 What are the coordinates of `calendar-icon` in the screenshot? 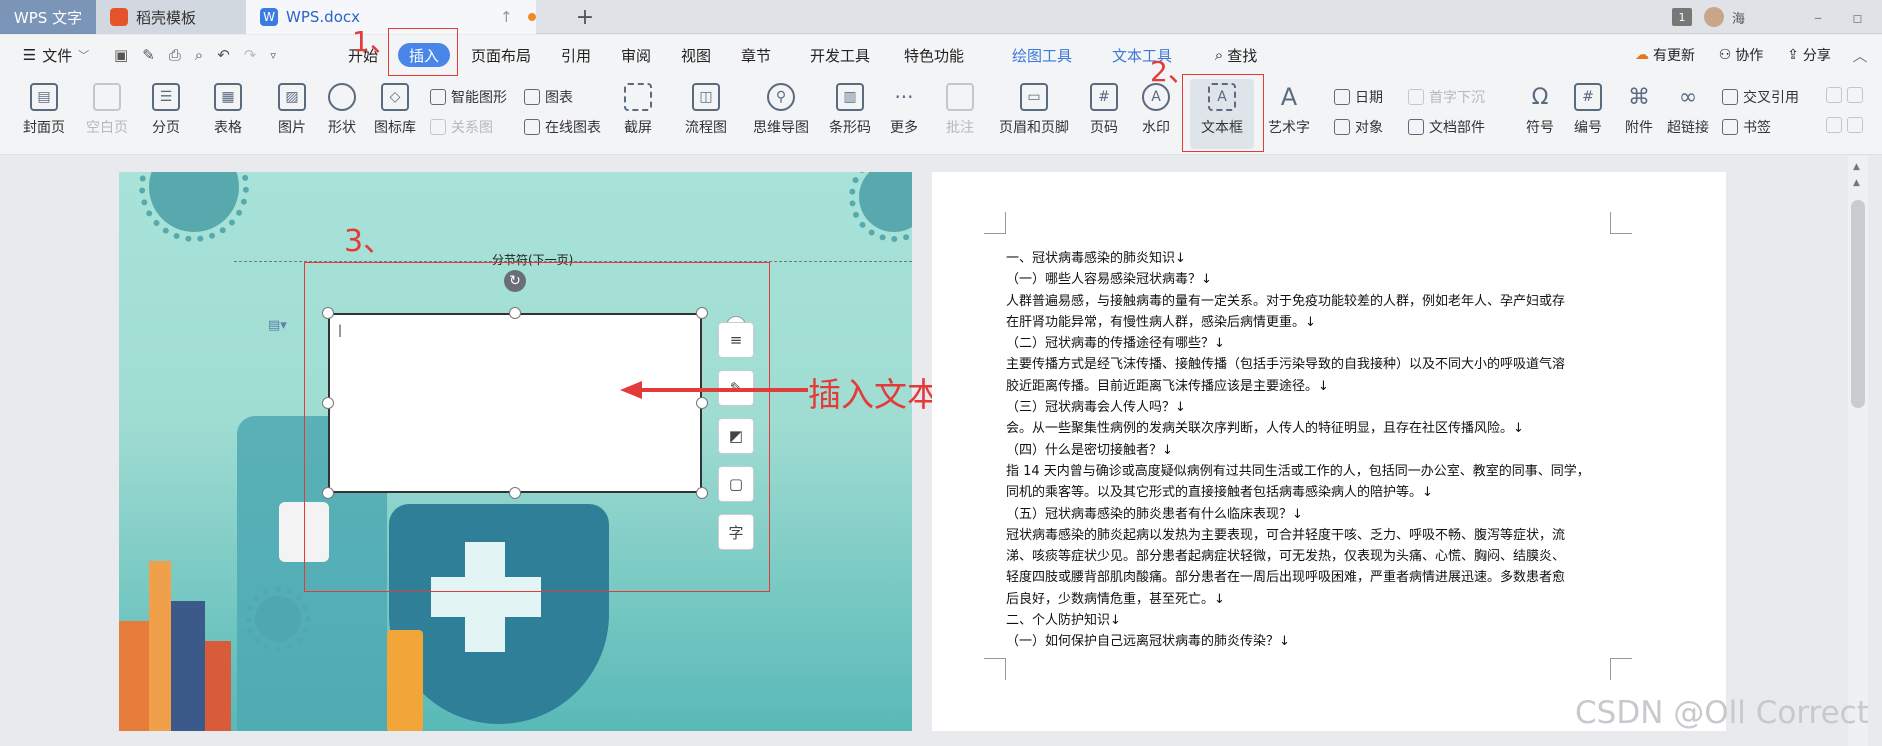 It's located at (1342, 97).